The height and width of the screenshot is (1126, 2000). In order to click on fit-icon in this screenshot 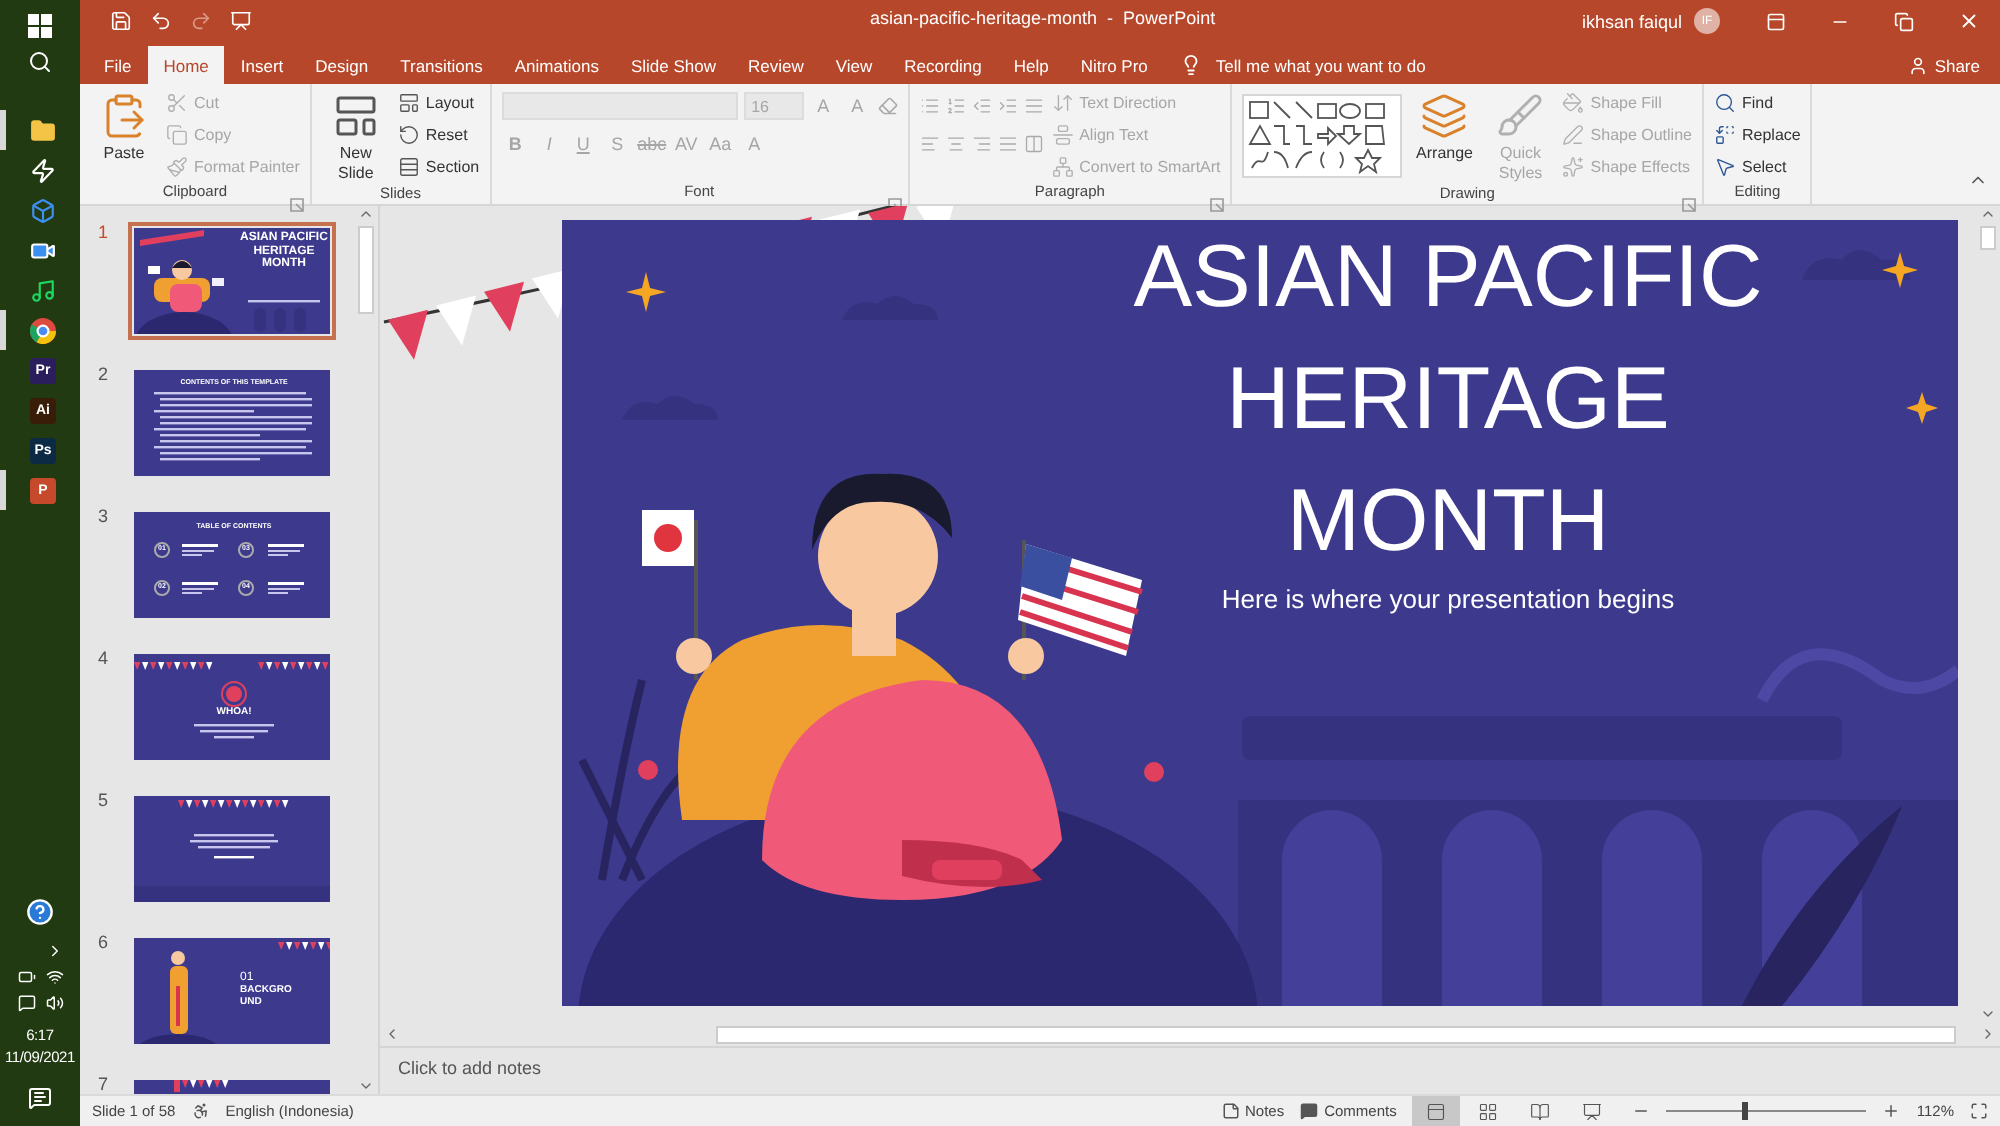, I will do `click(1979, 1111)`.